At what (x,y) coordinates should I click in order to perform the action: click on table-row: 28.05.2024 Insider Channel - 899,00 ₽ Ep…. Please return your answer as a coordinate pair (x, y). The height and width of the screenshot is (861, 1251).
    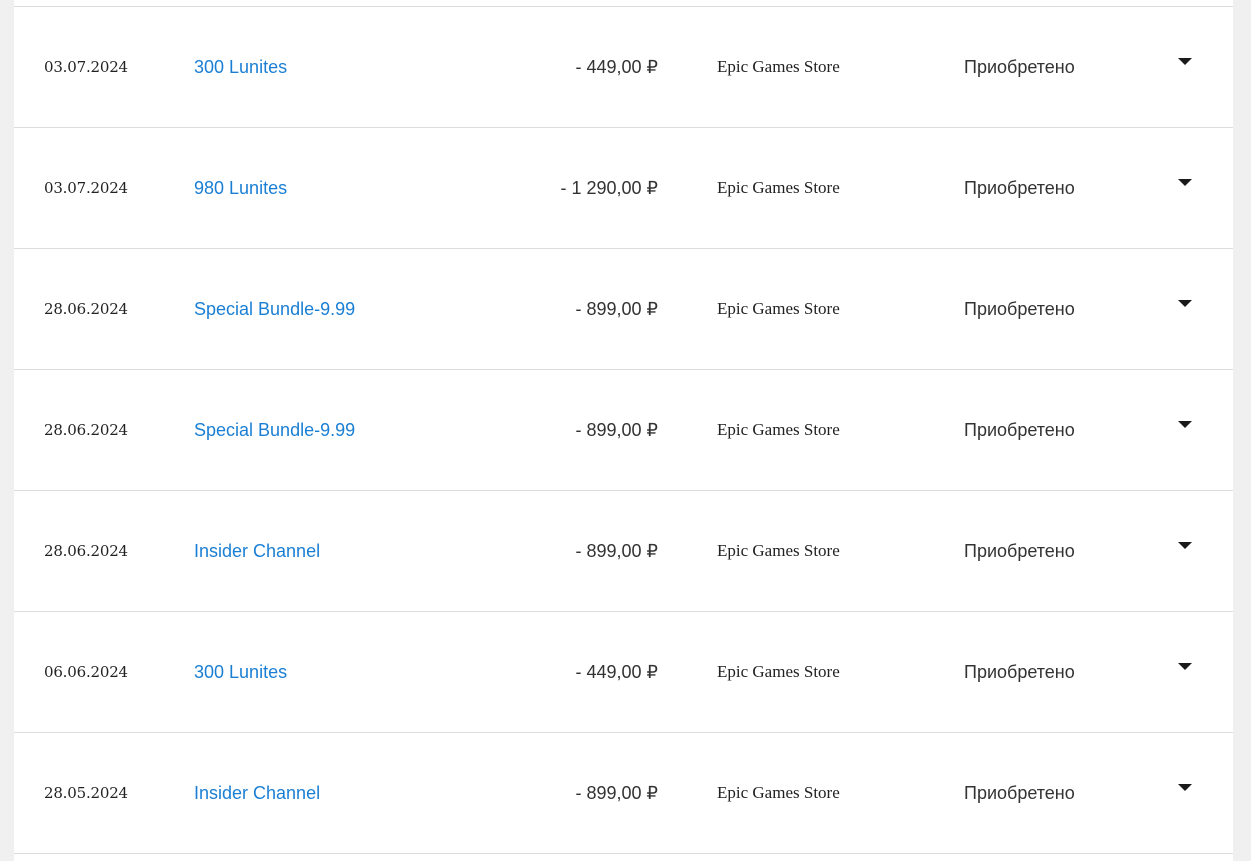
    Looking at the image, I should click on (623, 792).